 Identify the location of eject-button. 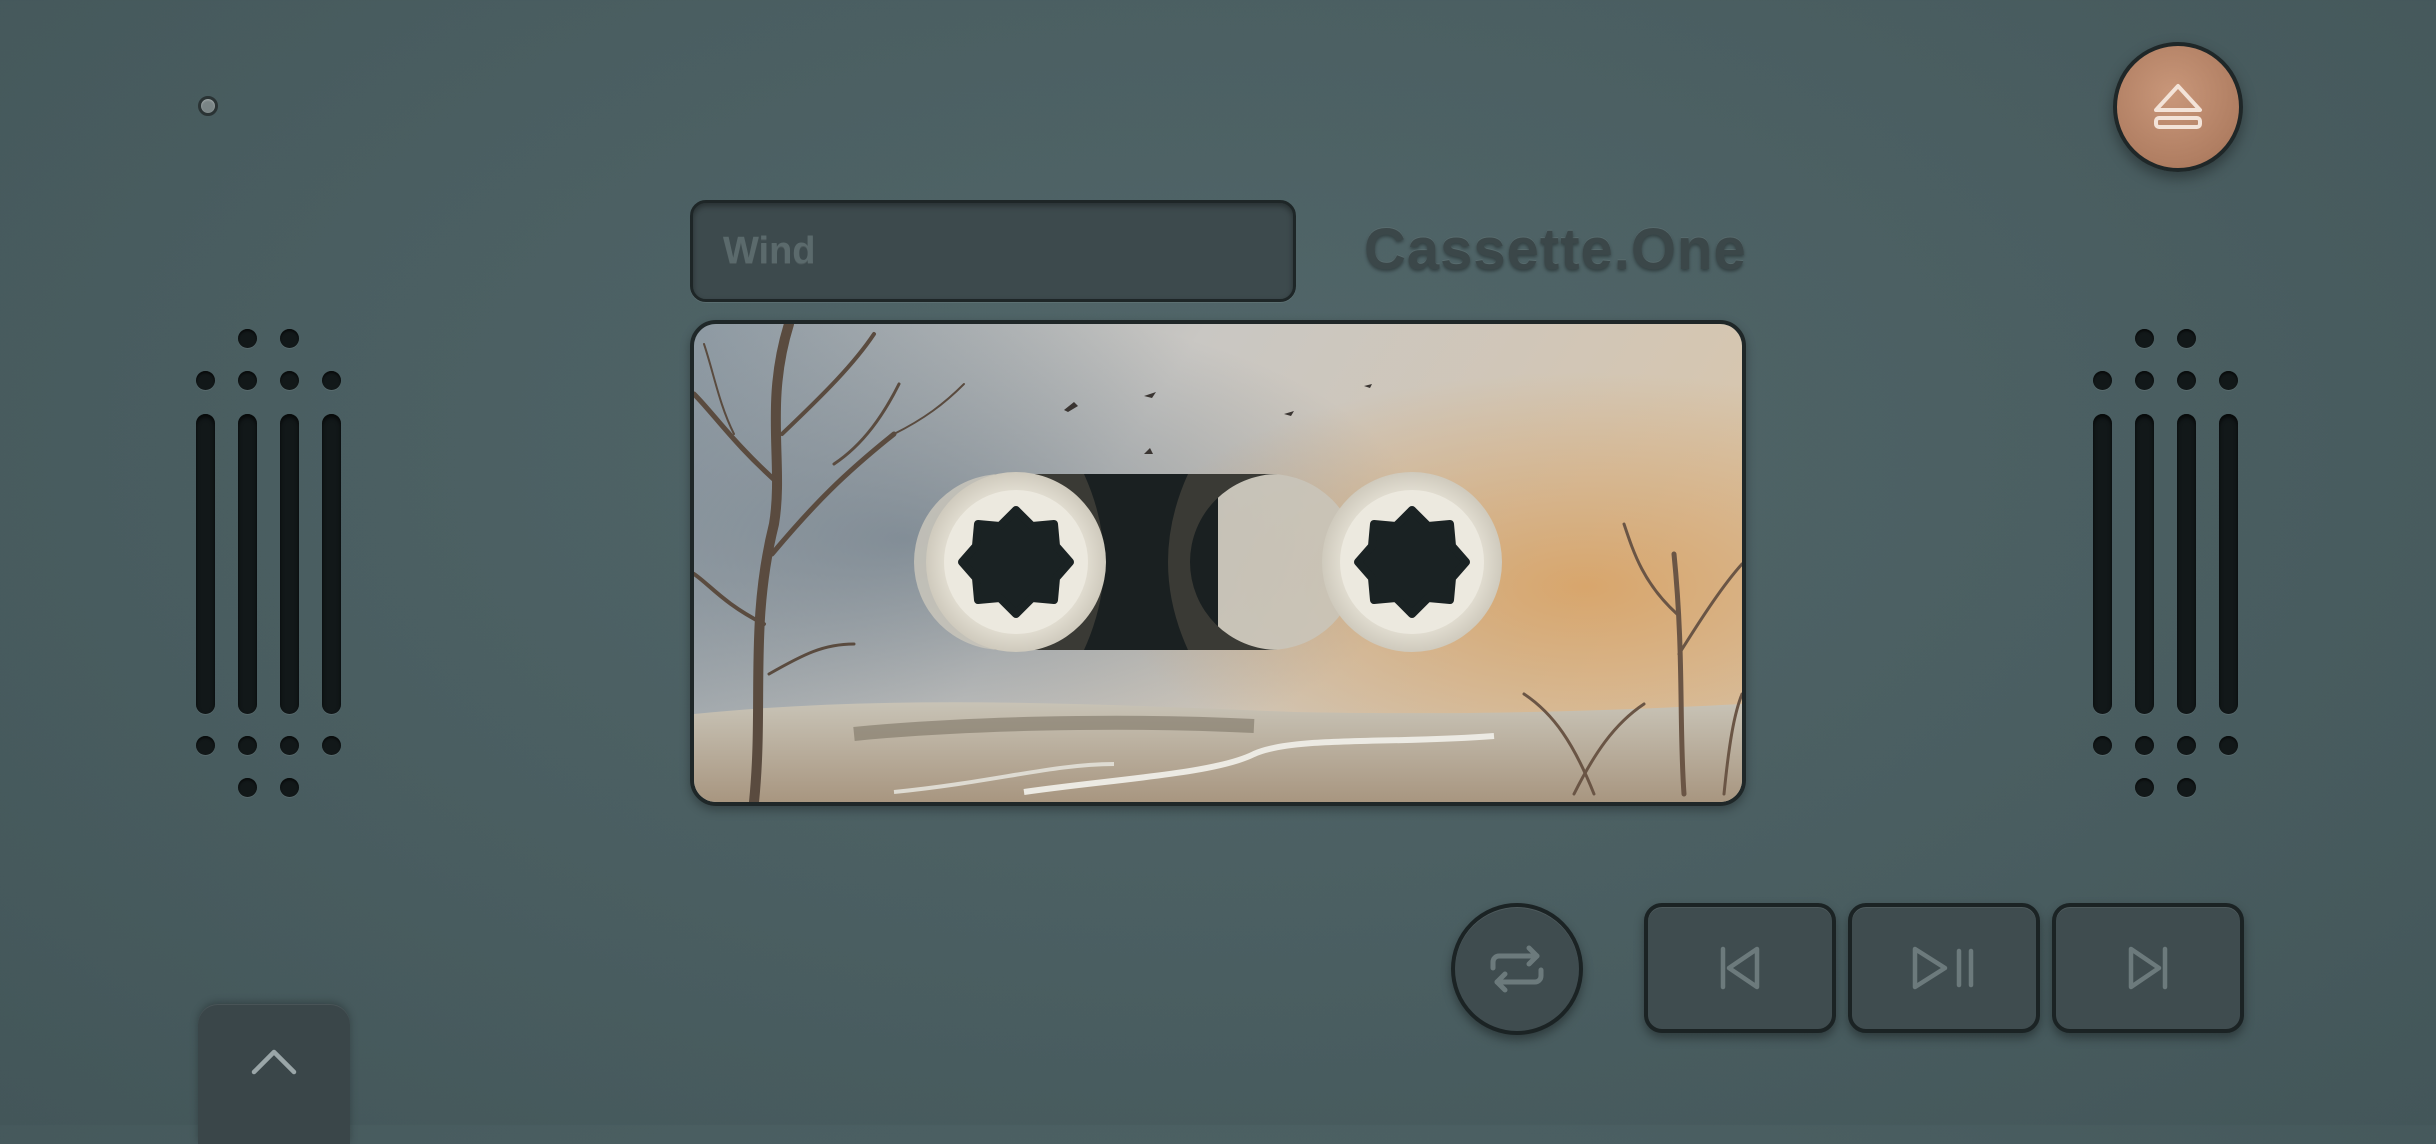
(2178, 107).